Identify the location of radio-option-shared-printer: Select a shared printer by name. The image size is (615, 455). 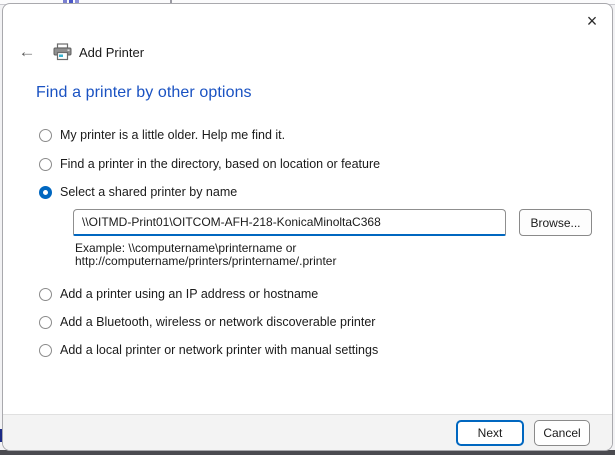
(138, 192).